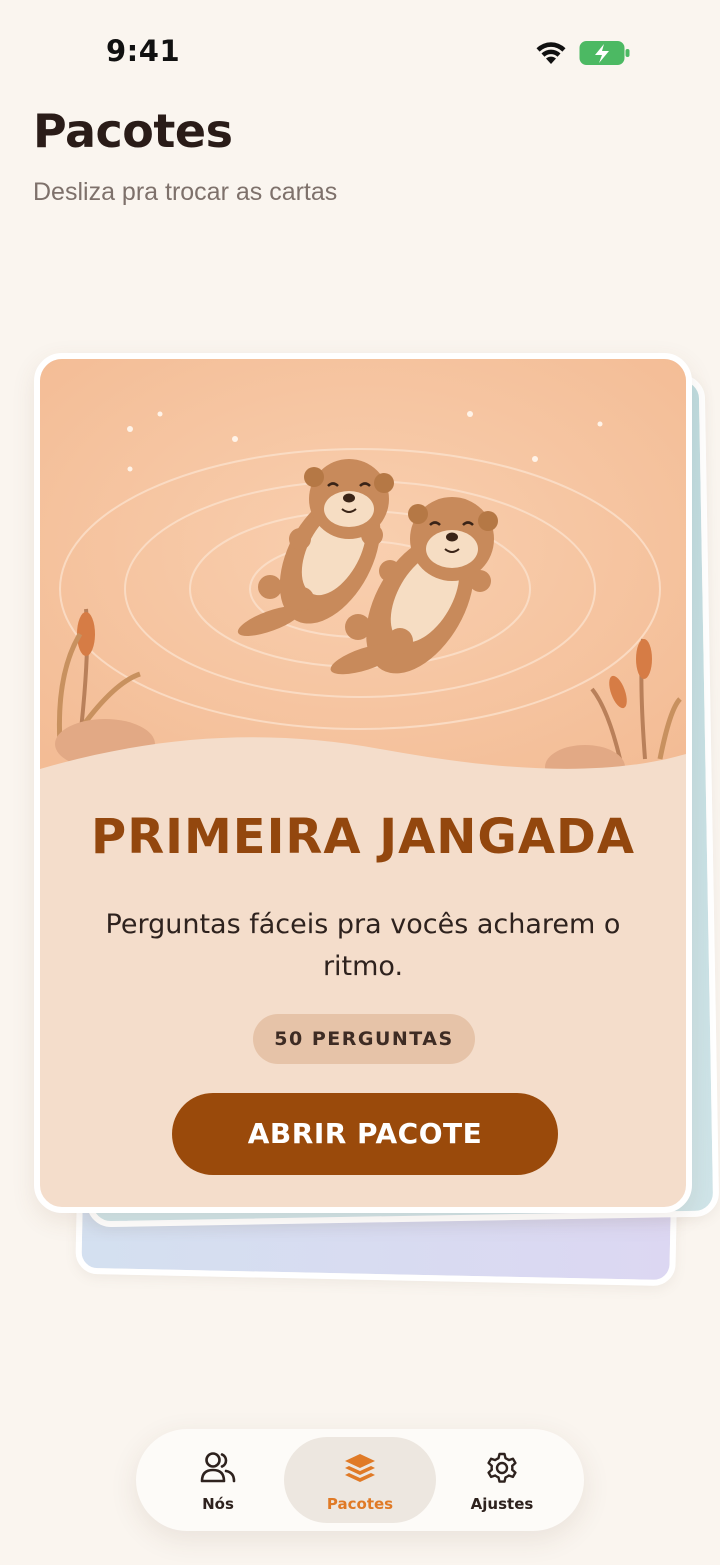 This screenshot has height=1565, width=720. What do you see at coordinates (363, 837) in the screenshot?
I see `pack-title: PRIMEIRA JANGADA` at bounding box center [363, 837].